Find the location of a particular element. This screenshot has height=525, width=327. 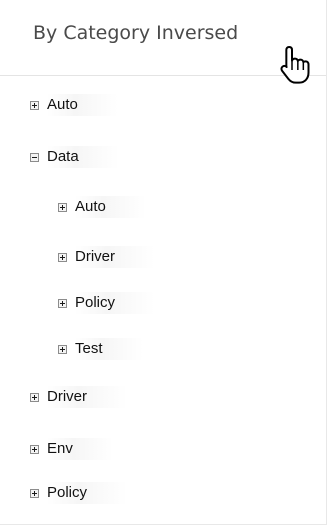

tree-item-data-driver: Driver is located at coordinates (106, 257).